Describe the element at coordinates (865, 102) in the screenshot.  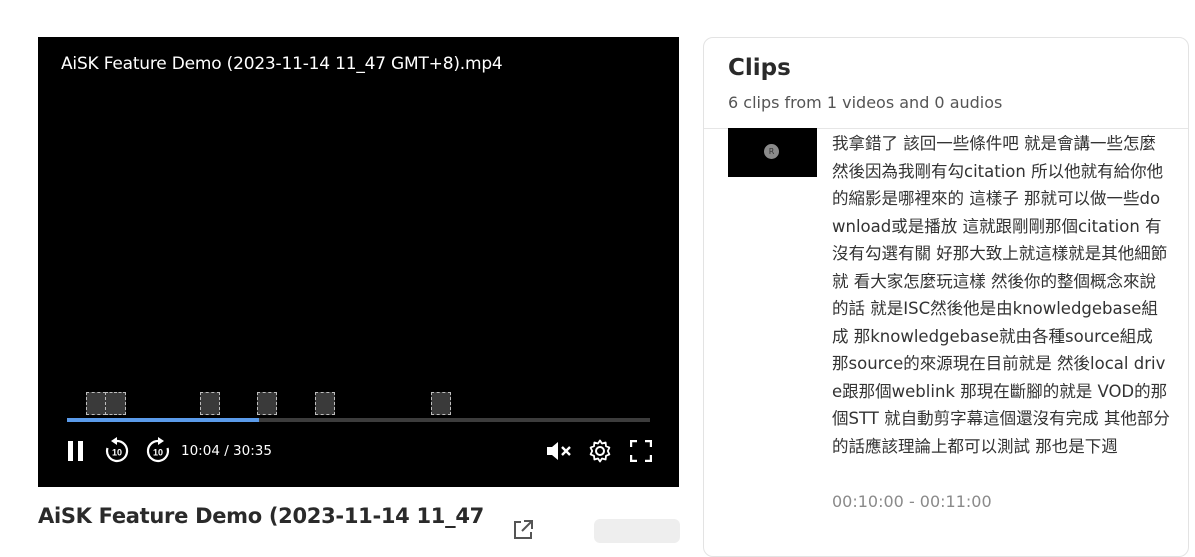
I see `clips-subtitle: 6 clips from 1 videos and 0 audios` at that location.